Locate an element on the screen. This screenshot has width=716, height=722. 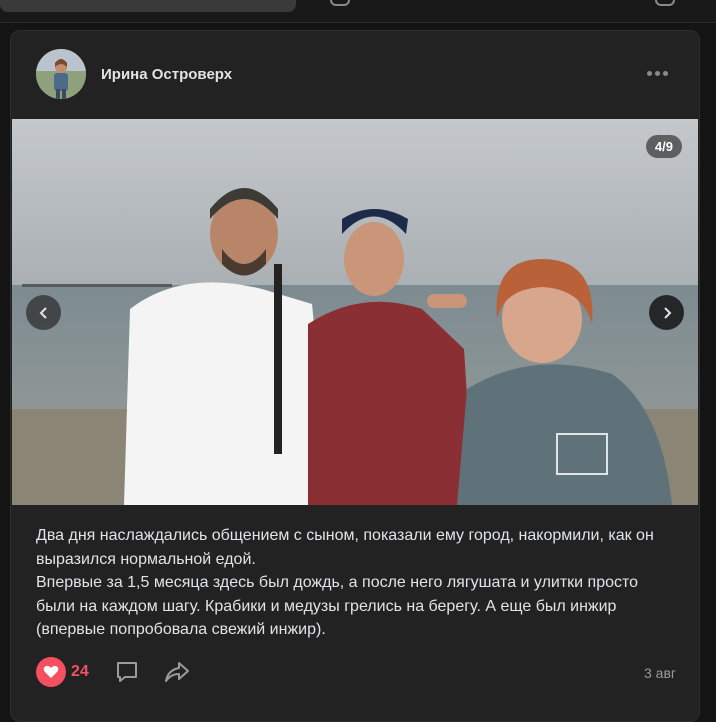
chevron-right-icon is located at coordinates (667, 312).